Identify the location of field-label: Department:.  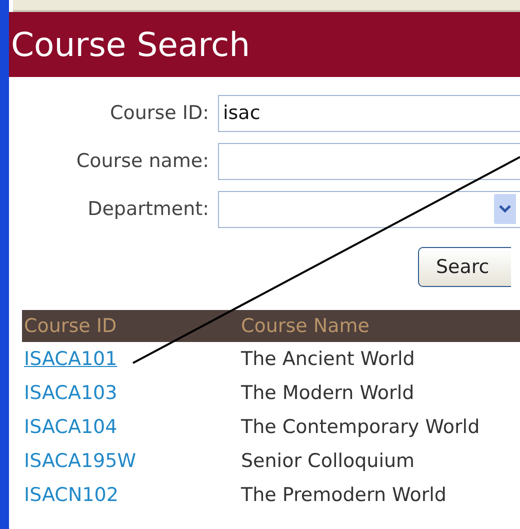
(148, 209).